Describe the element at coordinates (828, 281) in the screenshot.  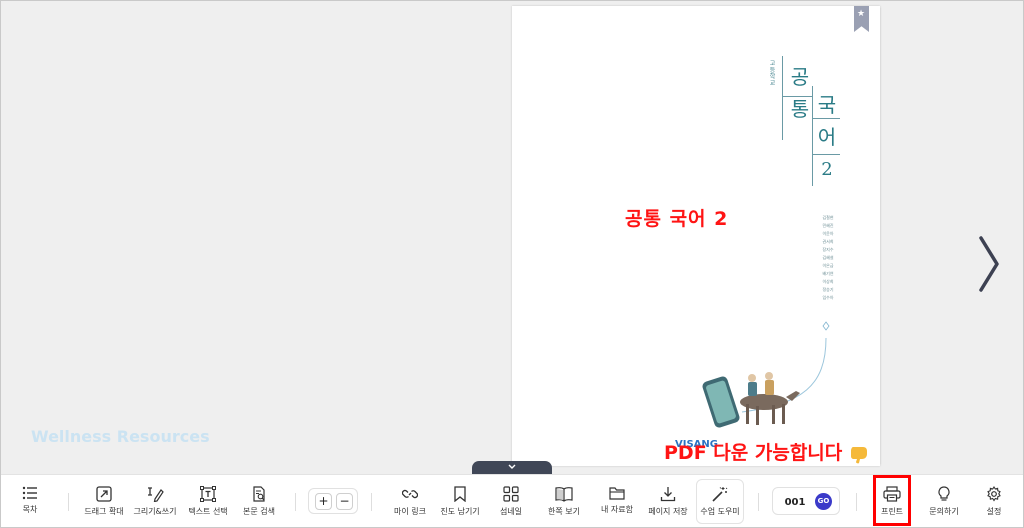
I see `author-name: 이상희` at that location.